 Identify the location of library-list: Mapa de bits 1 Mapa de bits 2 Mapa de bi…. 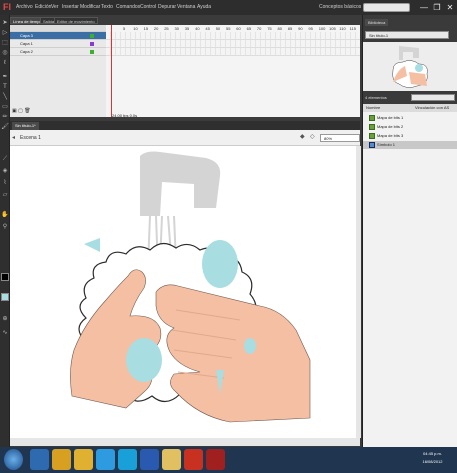
(410, 279).